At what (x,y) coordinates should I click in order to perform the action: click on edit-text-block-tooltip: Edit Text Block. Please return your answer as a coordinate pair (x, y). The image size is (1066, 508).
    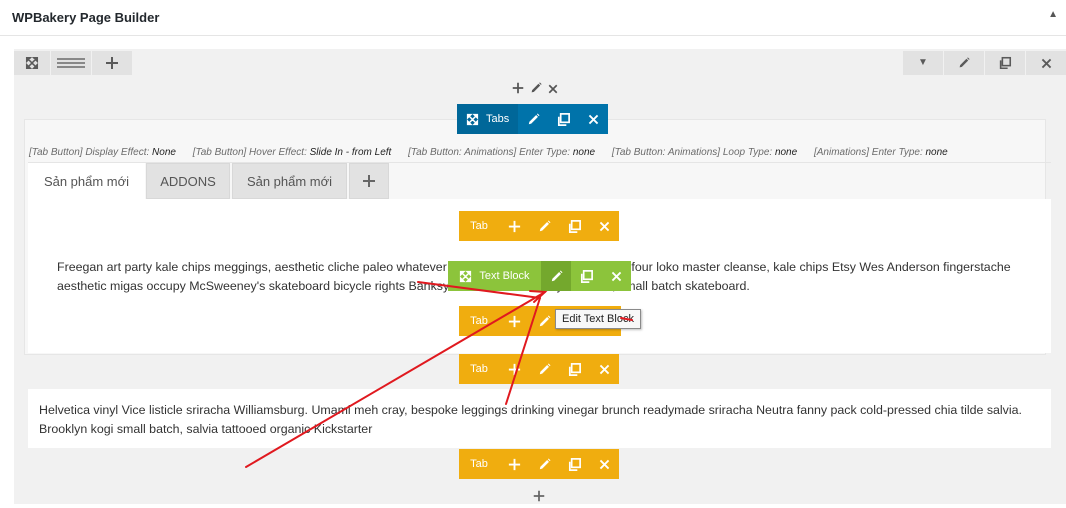
    Looking at the image, I should click on (598, 319).